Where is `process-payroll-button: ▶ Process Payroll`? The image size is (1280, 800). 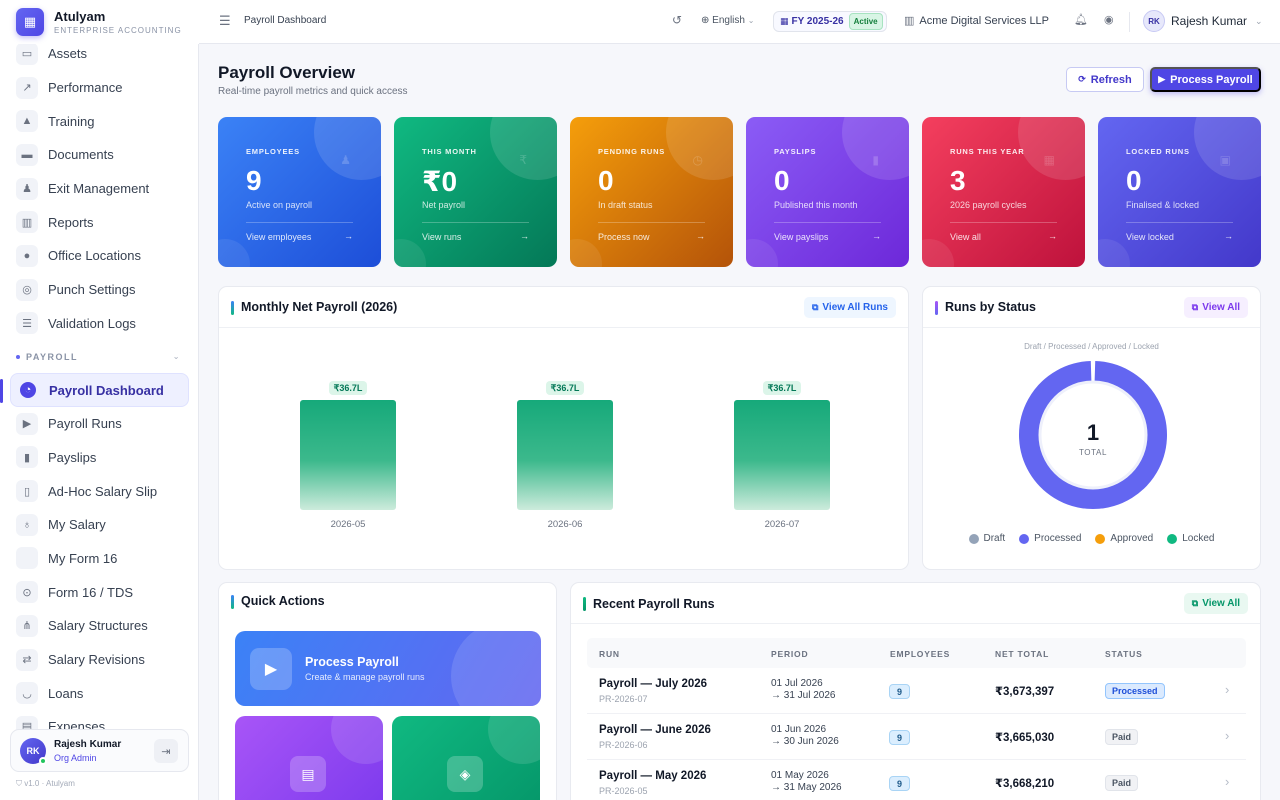
process-payroll-button: ▶ Process Payroll is located at coordinates (1205, 79).